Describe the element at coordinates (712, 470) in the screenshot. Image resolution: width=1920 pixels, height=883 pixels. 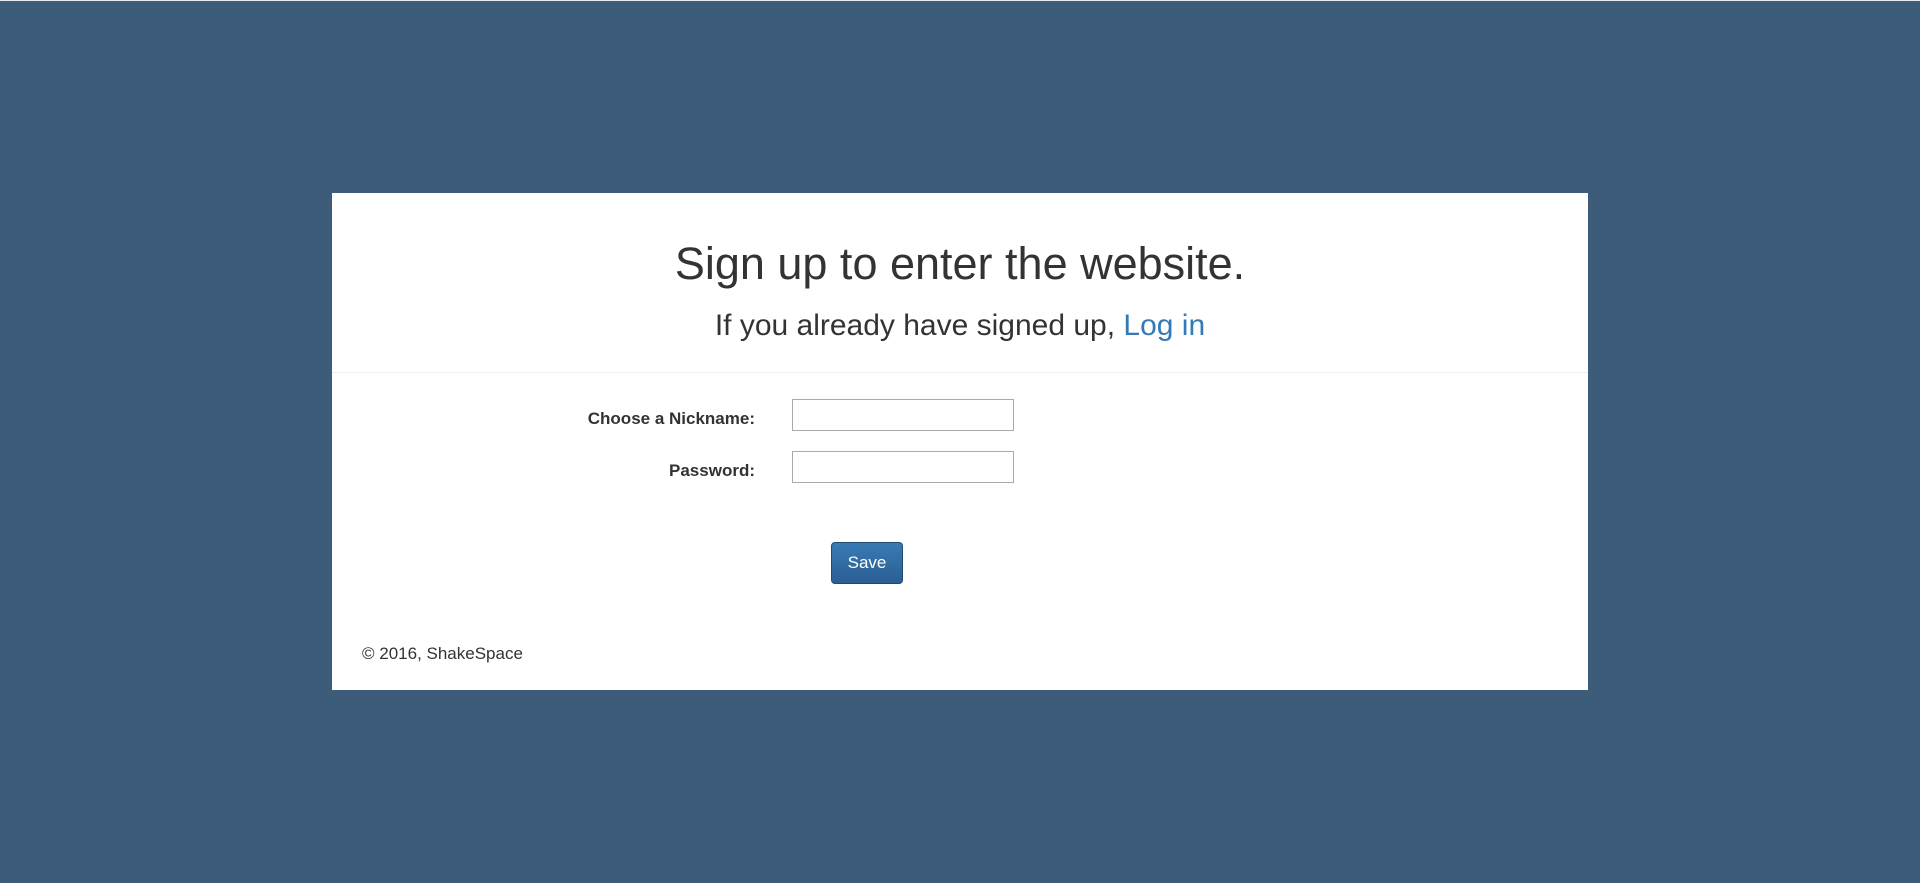
I see `password-label: Password:` at that location.